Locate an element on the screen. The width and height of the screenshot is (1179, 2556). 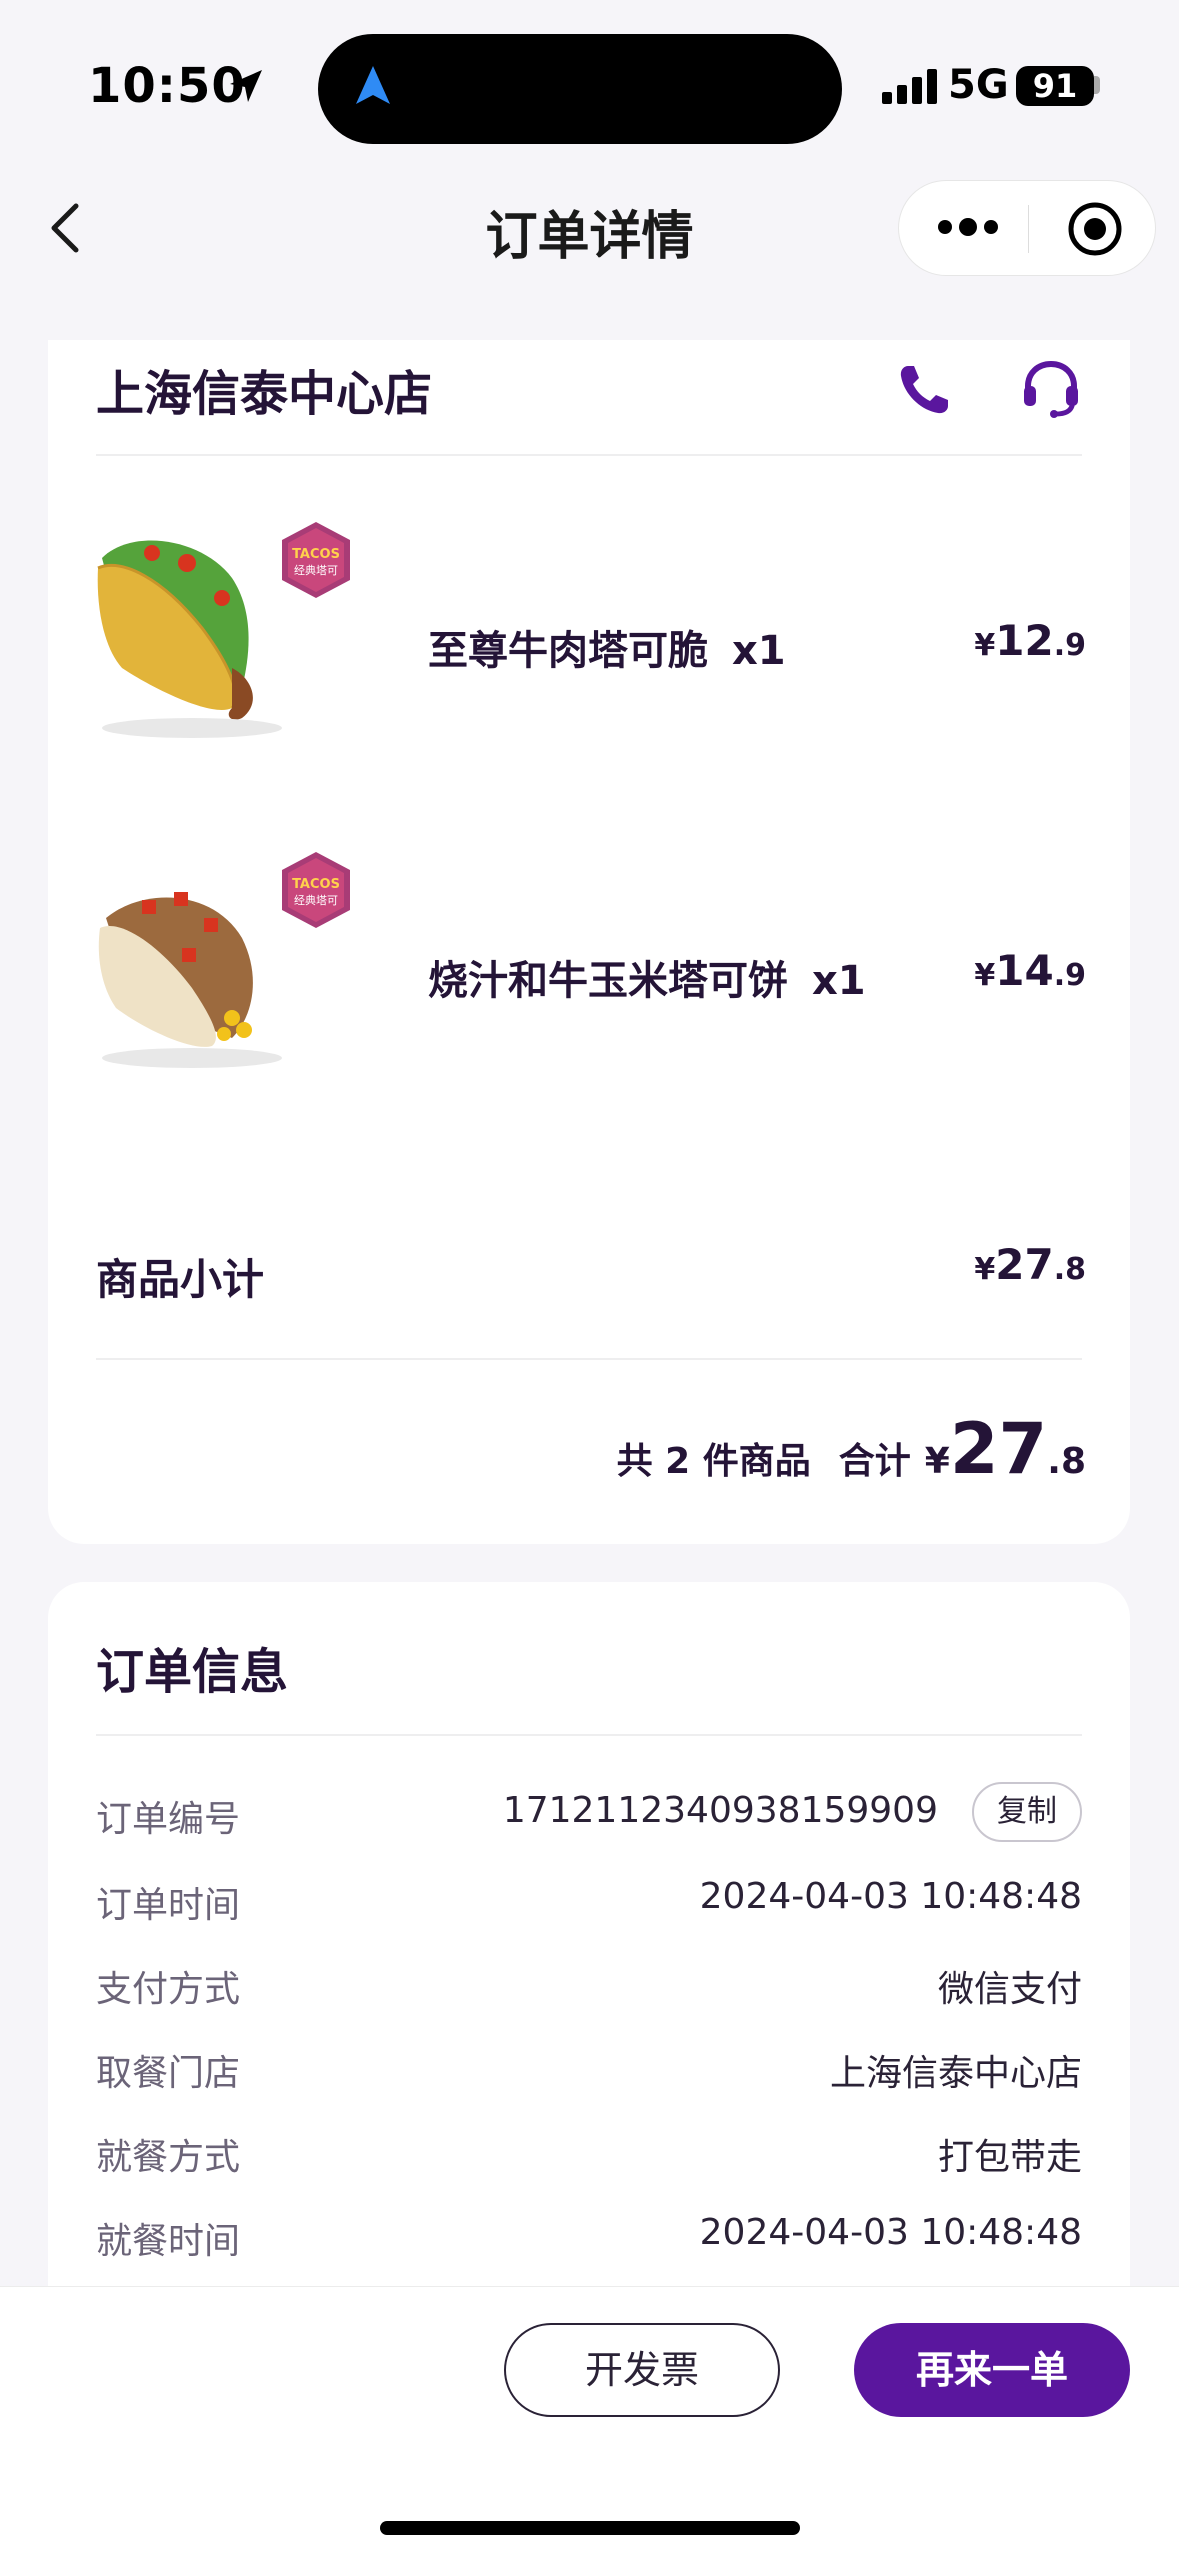
phone-icon is located at coordinates (924, 390).